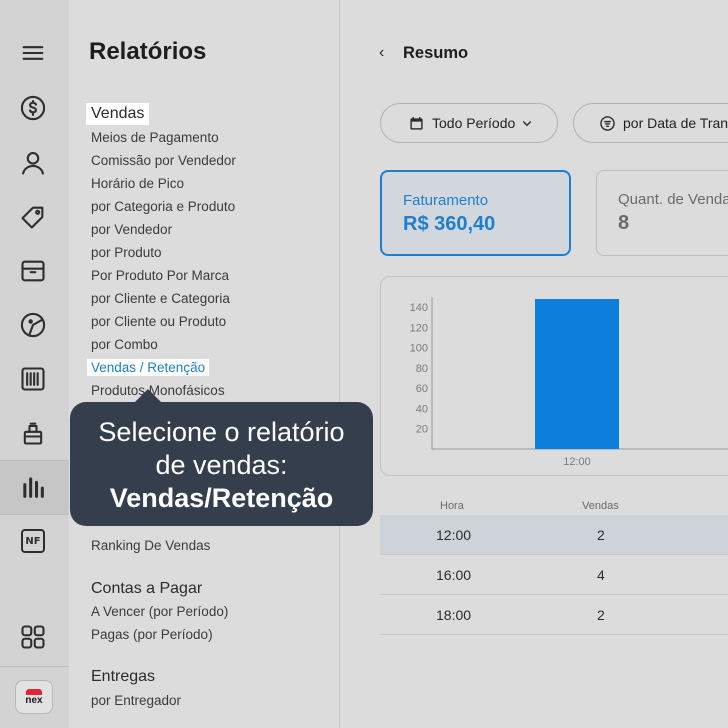  Describe the element at coordinates (148, 51) in the screenshot. I see `panel-title: Relatórios` at that location.